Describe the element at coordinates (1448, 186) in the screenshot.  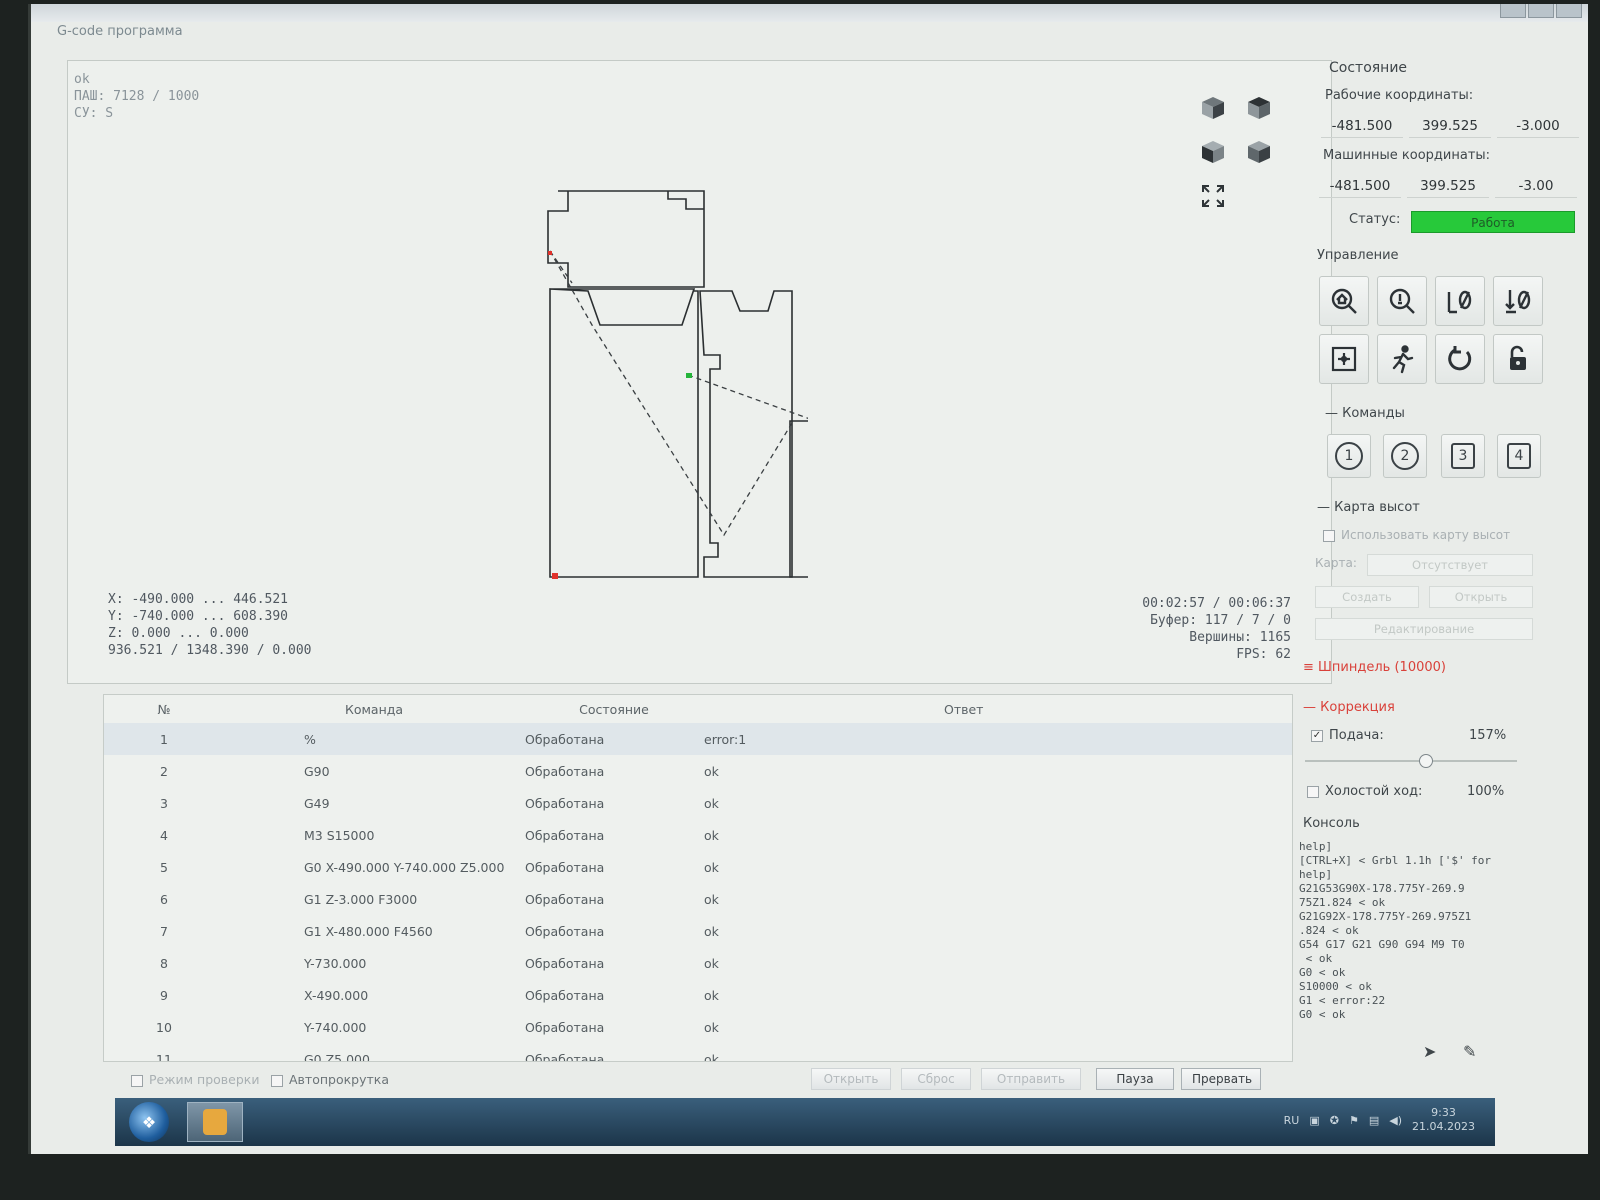
I see `machine-y: 399.525` at that location.